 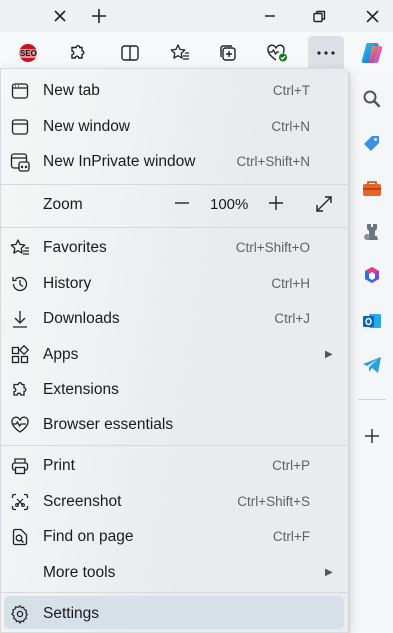 I want to click on menu-item-label: Downloads, so click(x=81, y=318).